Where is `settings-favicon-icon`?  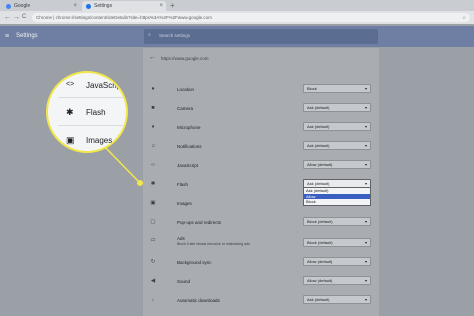 settings-favicon-icon is located at coordinates (88, 6).